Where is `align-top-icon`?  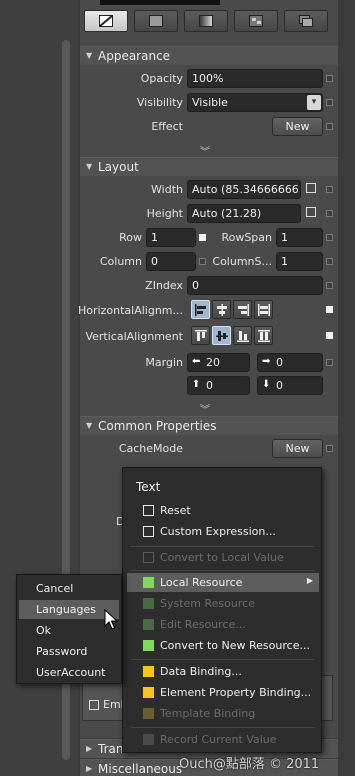
align-top-icon is located at coordinates (201, 335).